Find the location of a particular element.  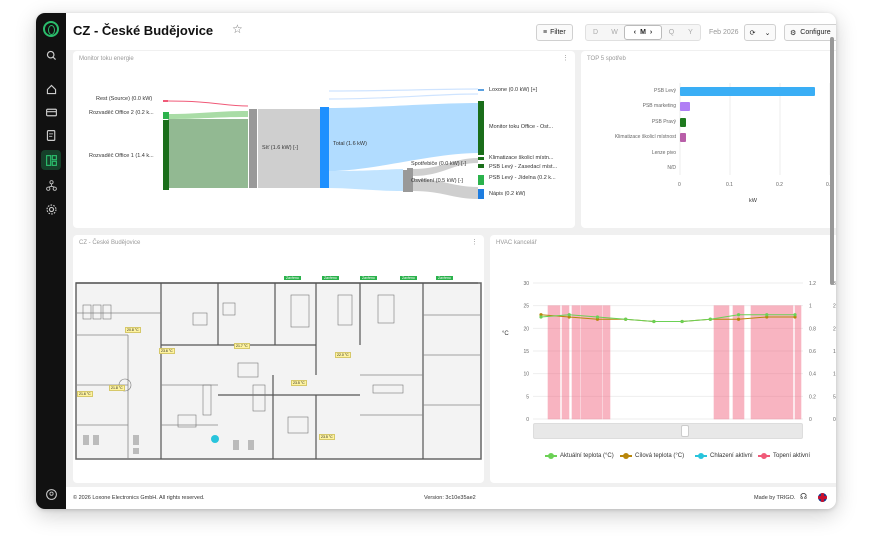

sankey-label-osvetleni: Osvětlení (0.5 kW) [-] is located at coordinates (437, 181).